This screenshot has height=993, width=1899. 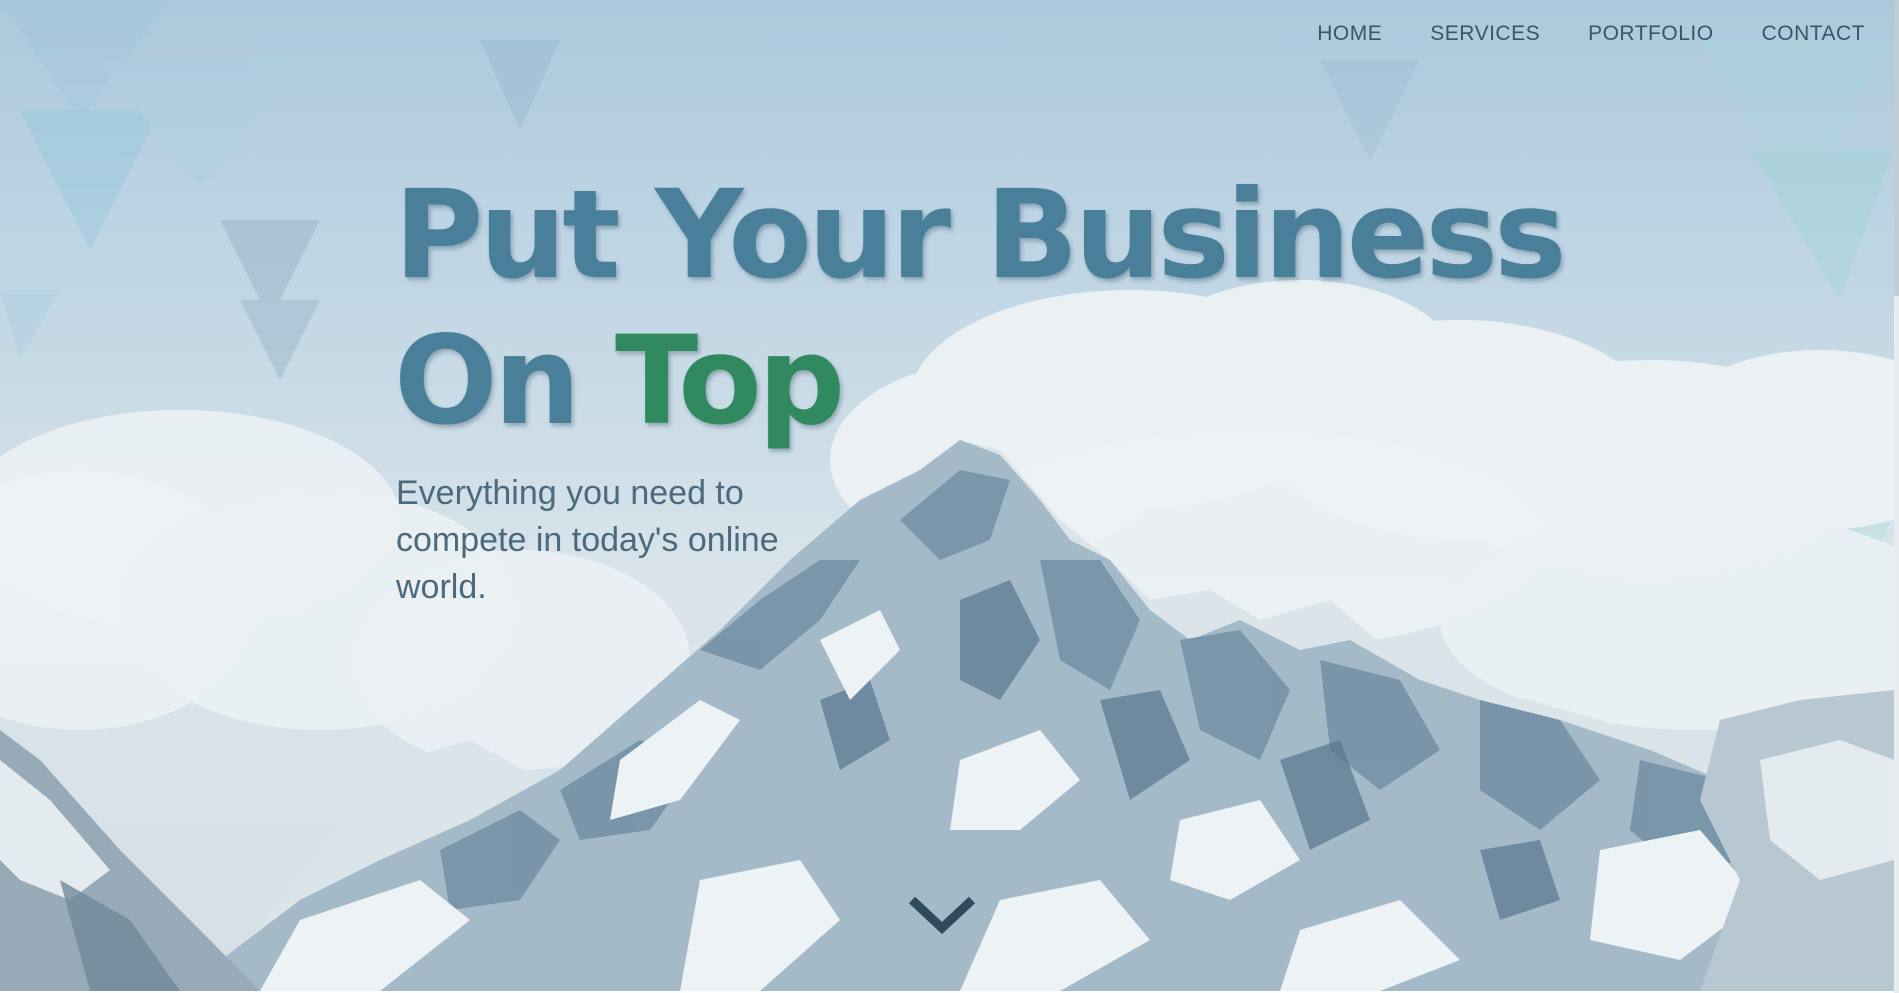 What do you see at coordinates (1650, 34) in the screenshot?
I see `nav-portfolio-link: PORTFOLIO` at bounding box center [1650, 34].